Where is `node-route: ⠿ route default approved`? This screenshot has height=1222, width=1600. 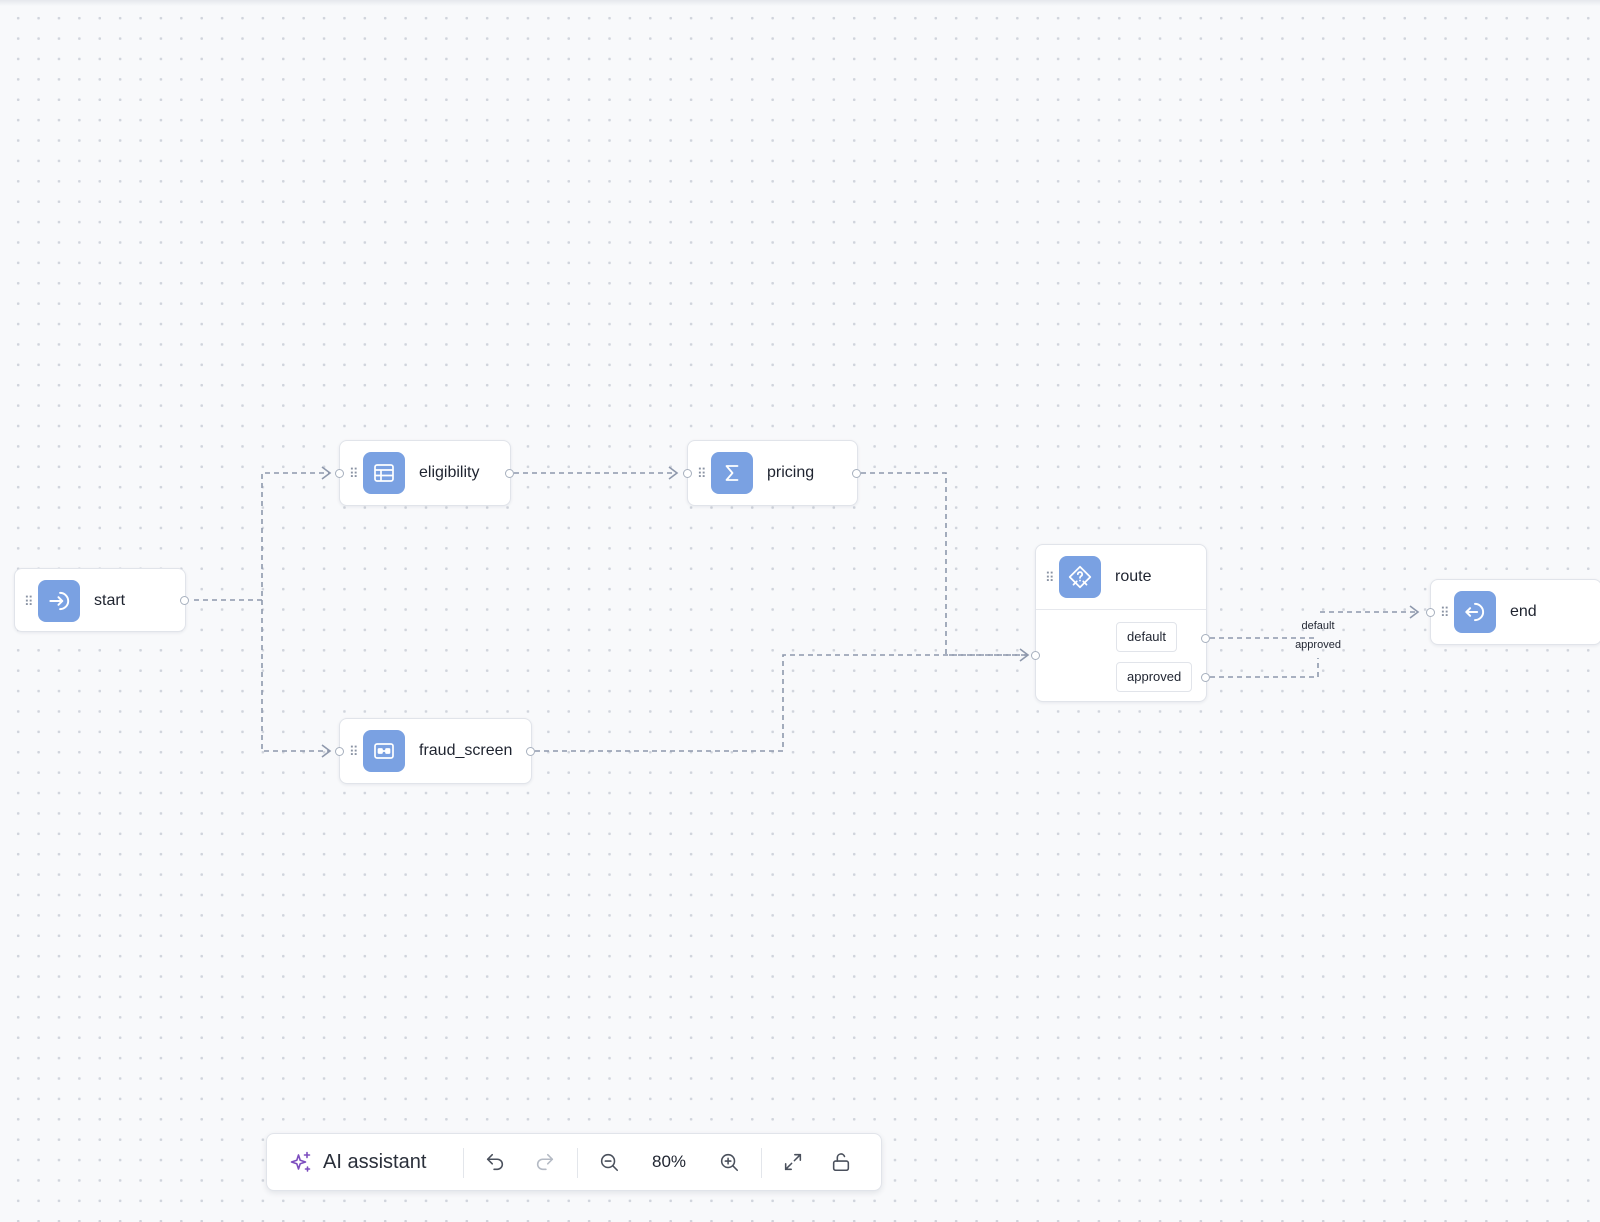 node-route: ⠿ route default approved is located at coordinates (1120, 623).